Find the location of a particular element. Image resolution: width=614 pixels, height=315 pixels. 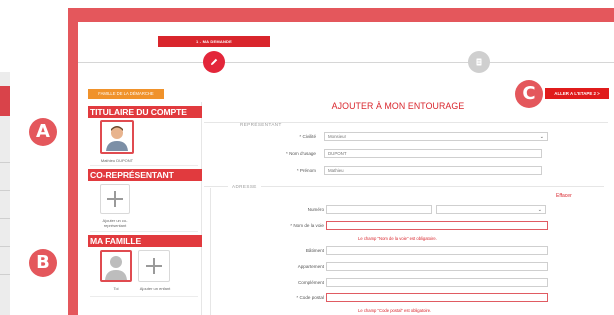

civilite-select: Monsieur ⌄ is located at coordinates (436, 136).